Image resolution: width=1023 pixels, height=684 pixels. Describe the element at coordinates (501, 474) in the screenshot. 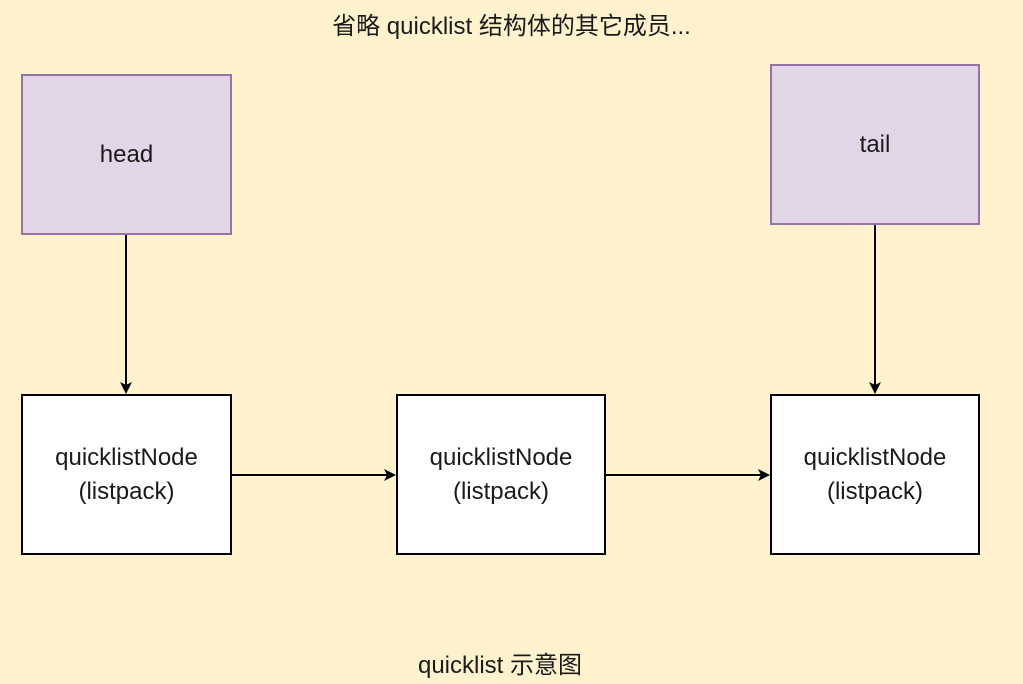

I see `quicklist-node-2: quicklistNode (listpack)` at that location.